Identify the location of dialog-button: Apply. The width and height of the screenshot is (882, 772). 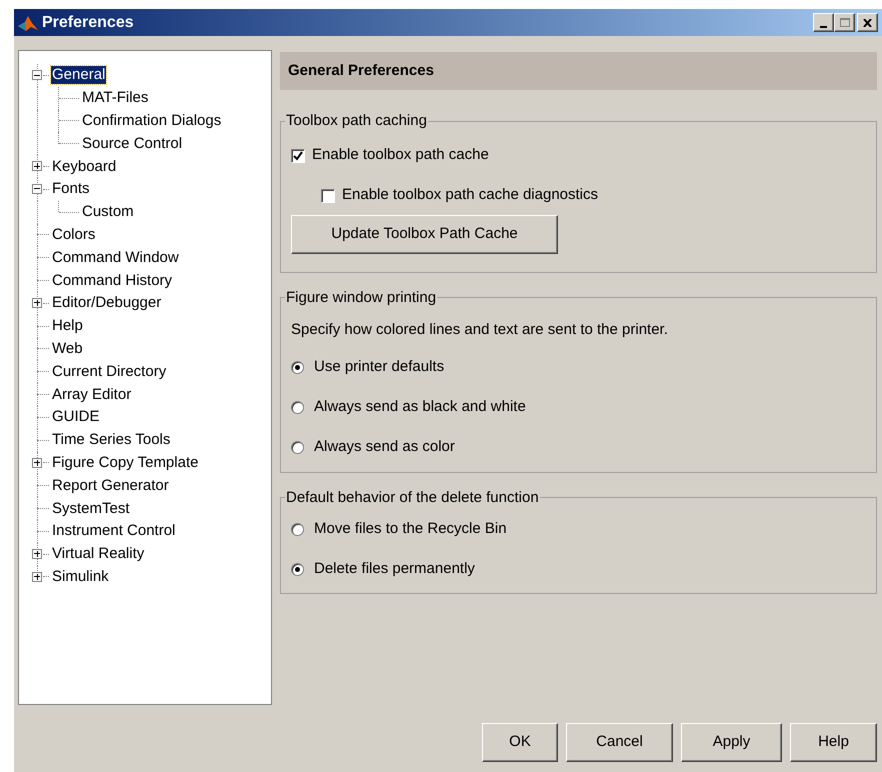
(731, 742).